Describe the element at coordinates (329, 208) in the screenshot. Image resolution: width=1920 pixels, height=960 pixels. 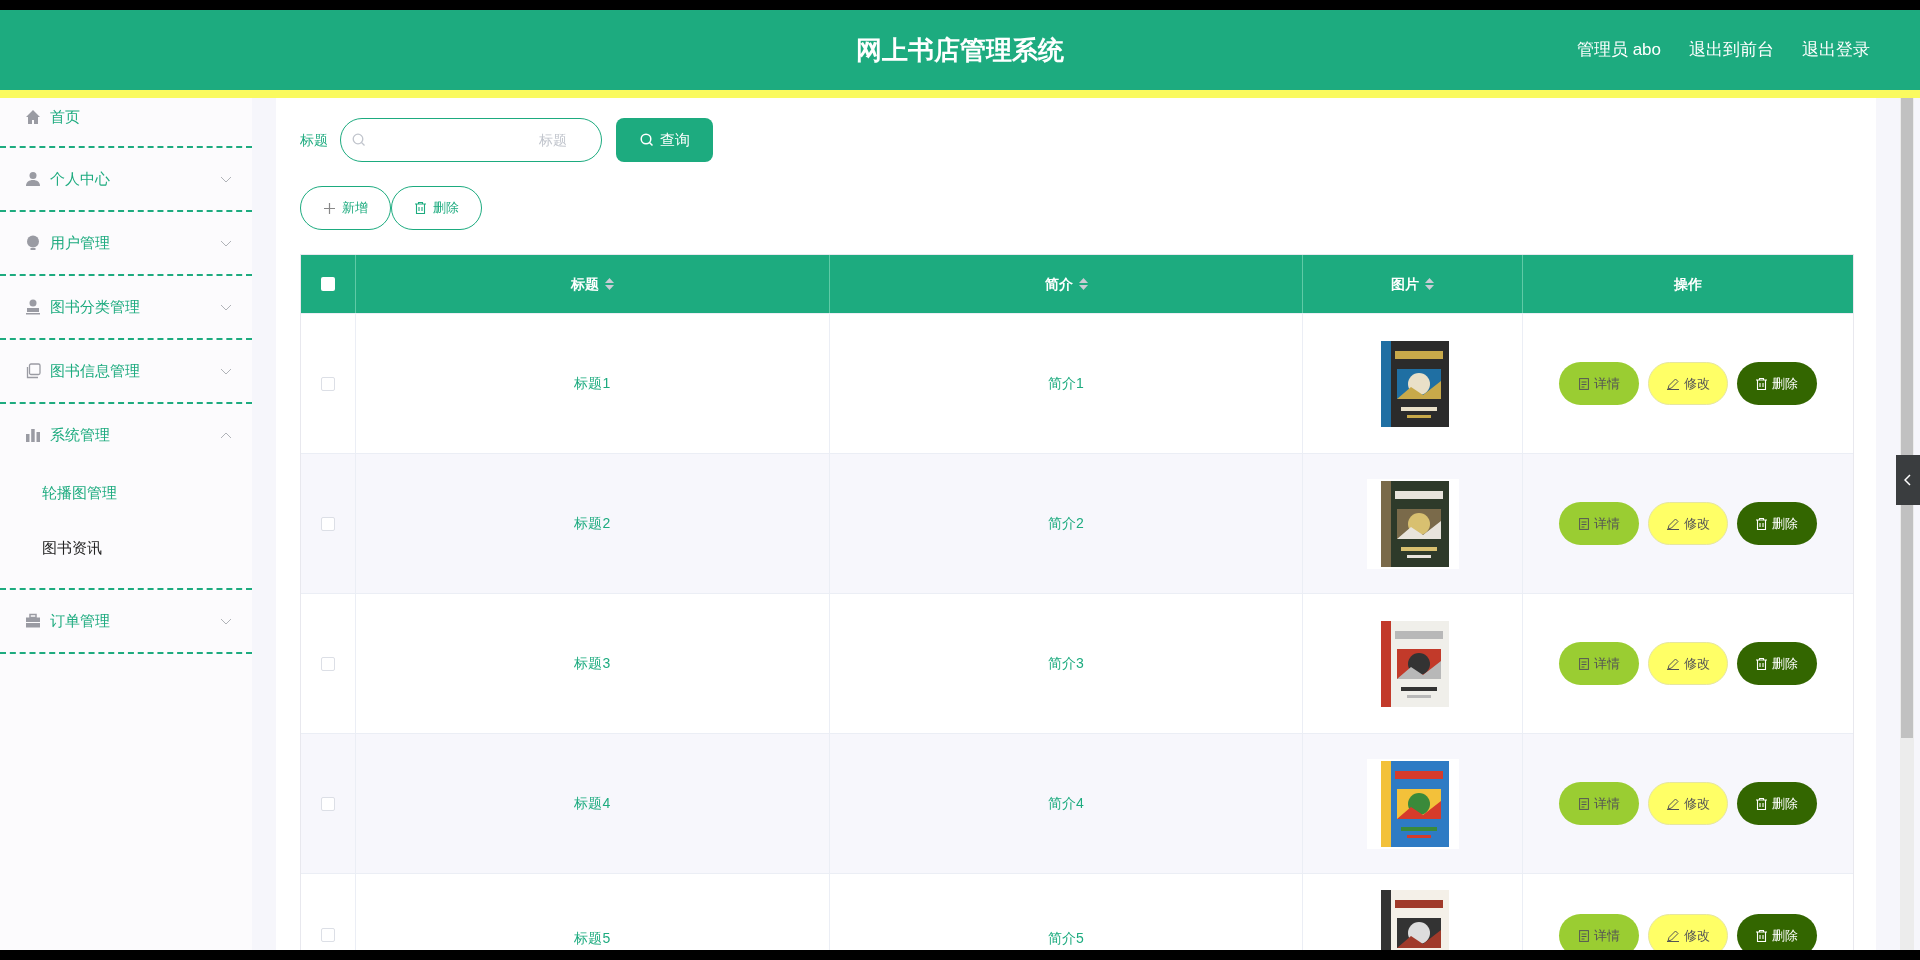
I see `plus-icon` at that location.